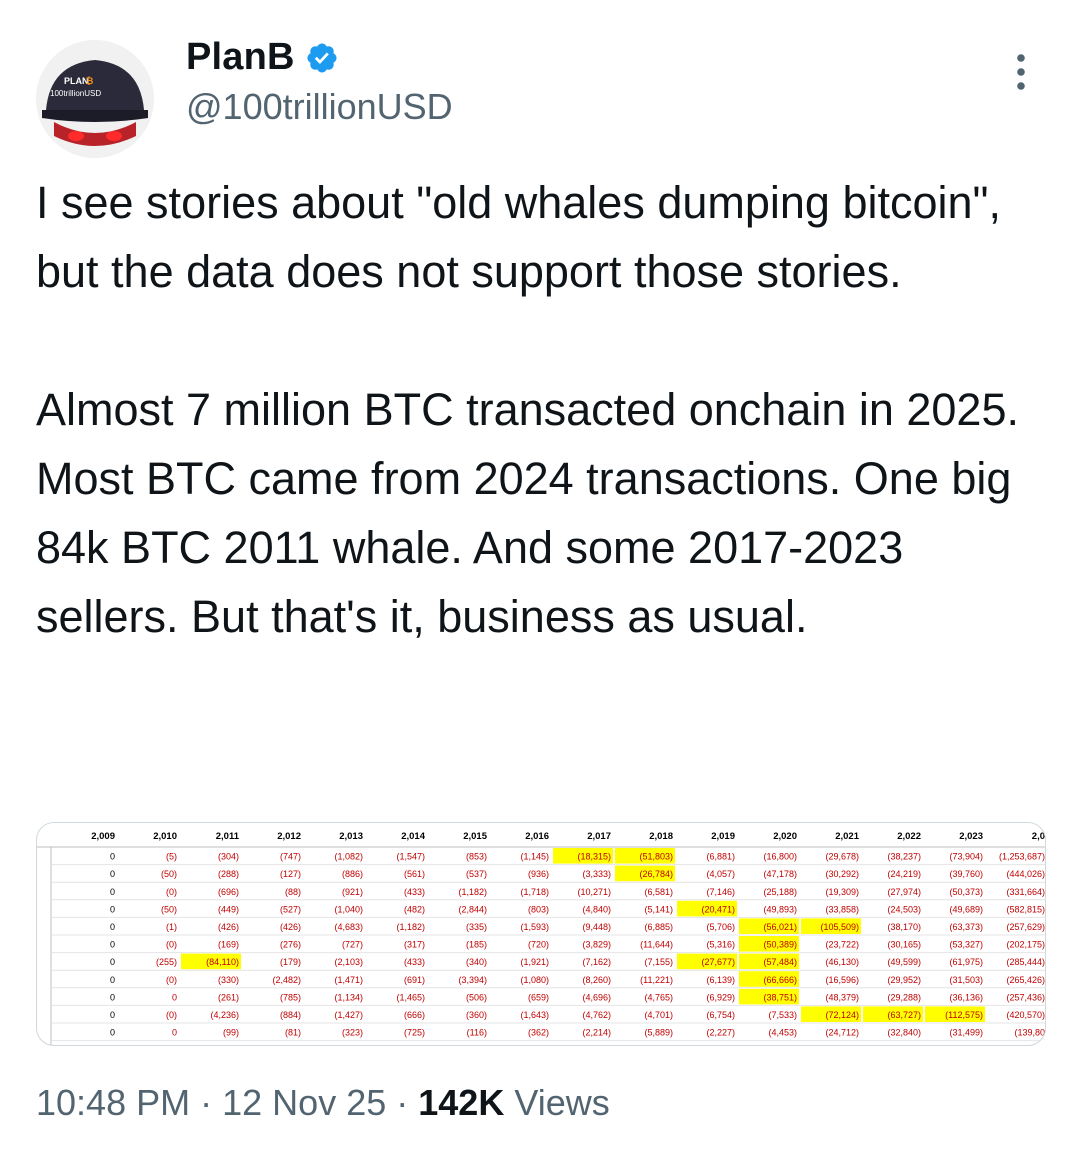 The width and height of the screenshot is (1080, 1164). What do you see at coordinates (231, 1033) in the screenshot?
I see `sheet-cell: (99)` at bounding box center [231, 1033].